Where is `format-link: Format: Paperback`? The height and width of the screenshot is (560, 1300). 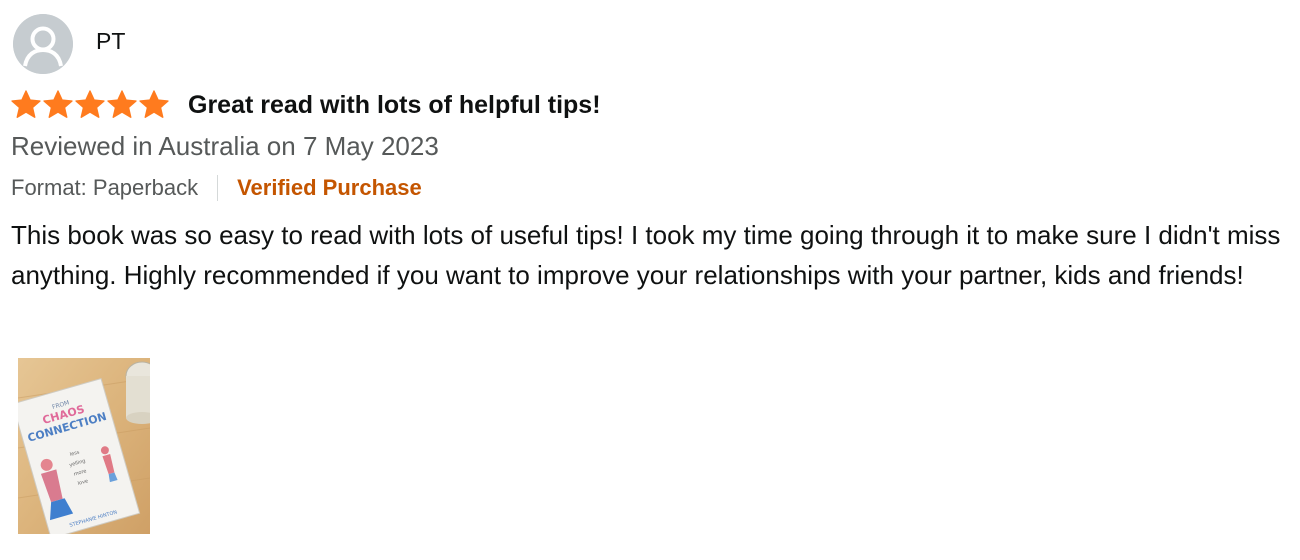 format-link: Format: Paperback is located at coordinates (104, 188).